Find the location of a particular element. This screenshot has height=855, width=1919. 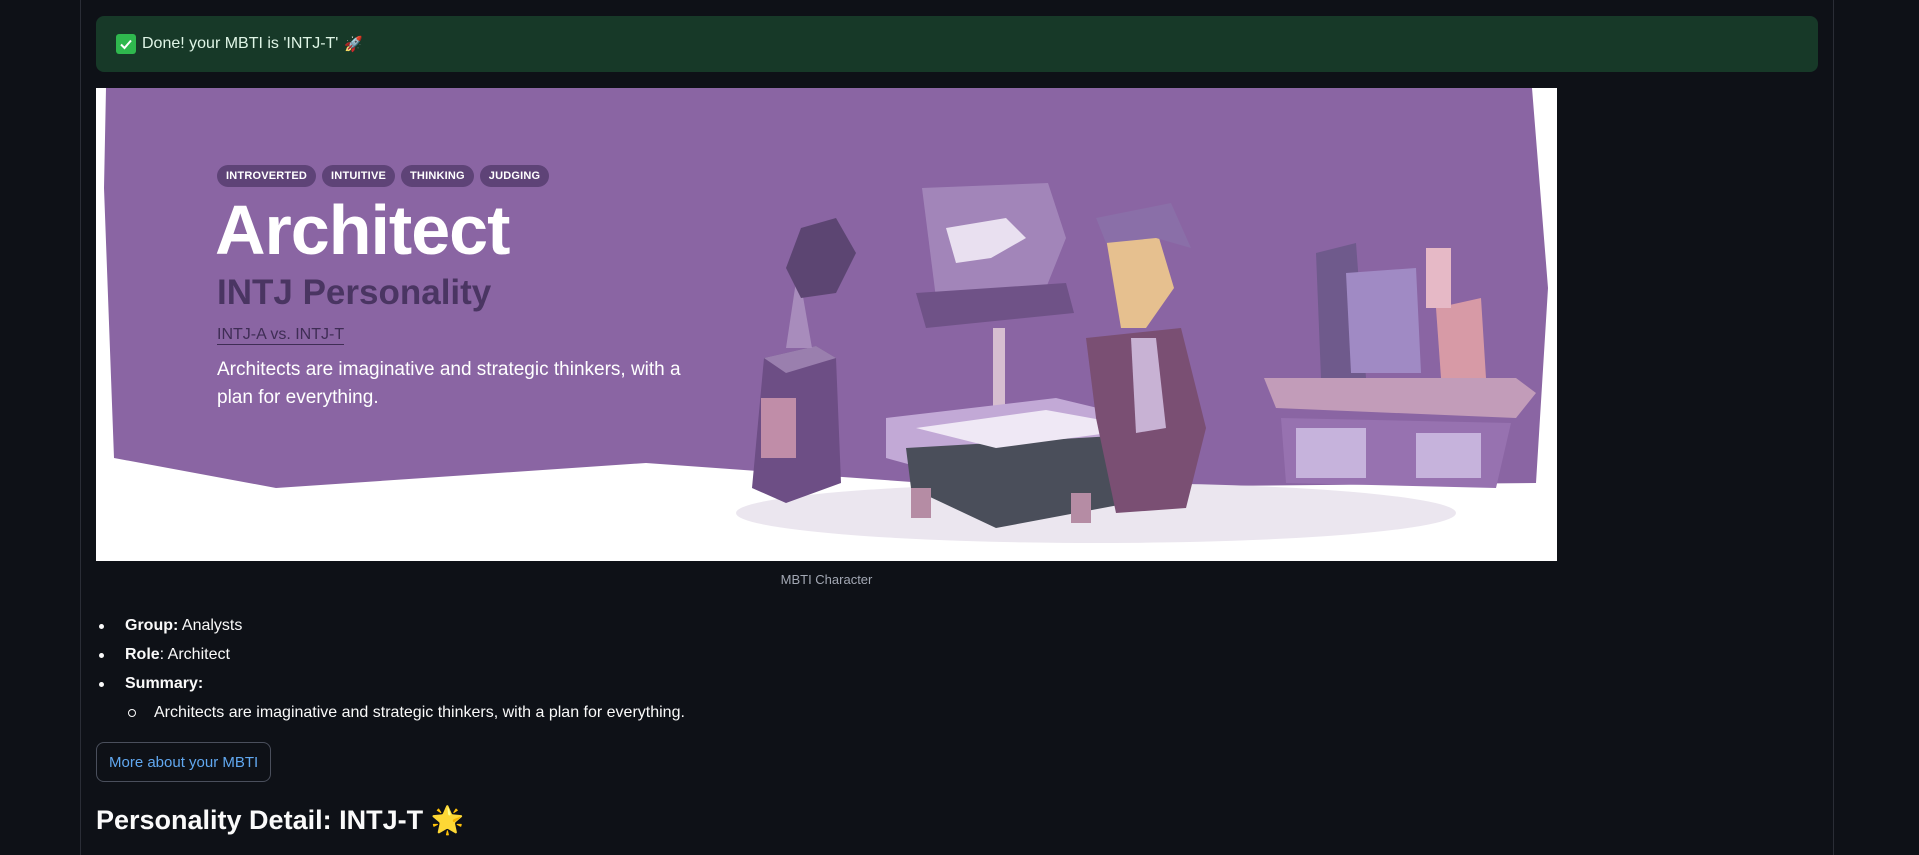

summary-label: Summary: is located at coordinates (164, 683).